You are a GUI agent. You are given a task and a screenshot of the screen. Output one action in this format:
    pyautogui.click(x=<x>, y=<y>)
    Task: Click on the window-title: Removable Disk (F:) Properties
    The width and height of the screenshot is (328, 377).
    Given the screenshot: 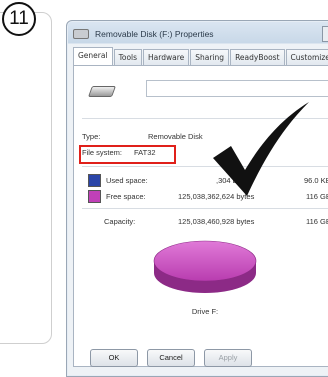 What is the action you would take?
    pyautogui.click(x=154, y=34)
    